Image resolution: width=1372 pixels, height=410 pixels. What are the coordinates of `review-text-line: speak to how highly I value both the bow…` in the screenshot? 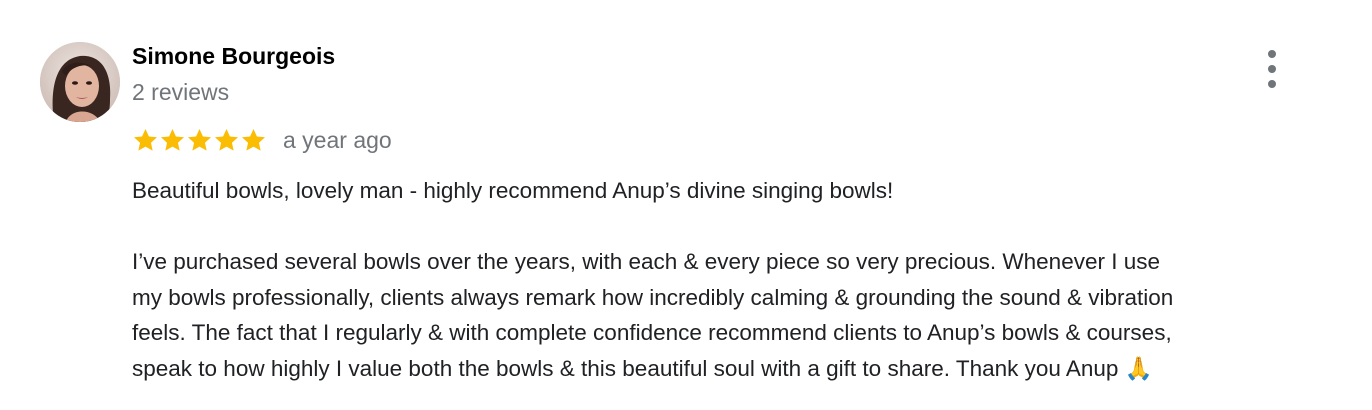 It's located at (642, 368).